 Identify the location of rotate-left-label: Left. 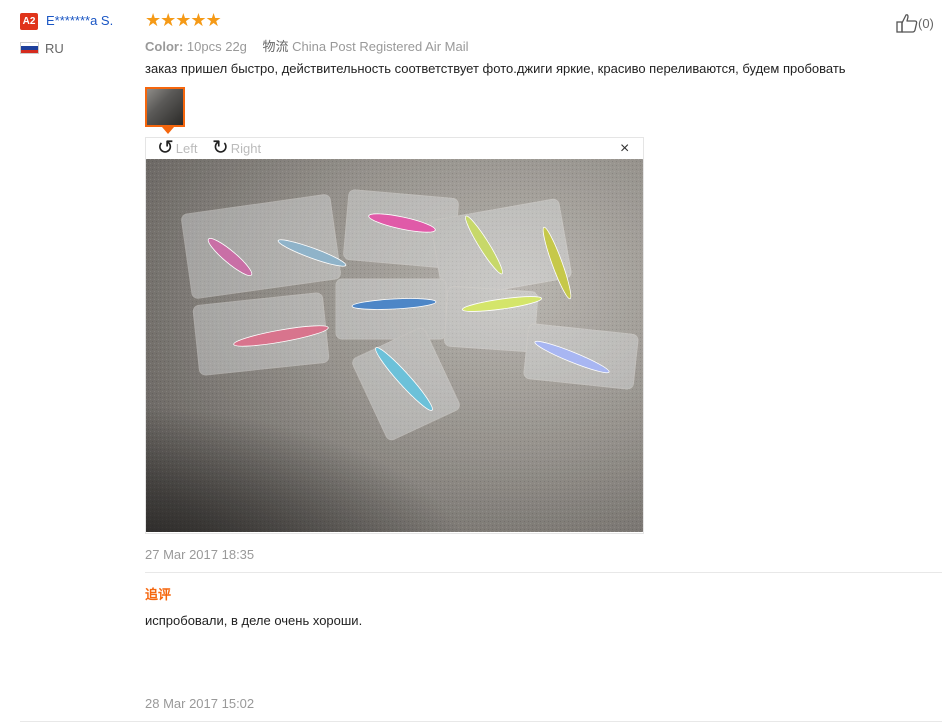
(186, 148).